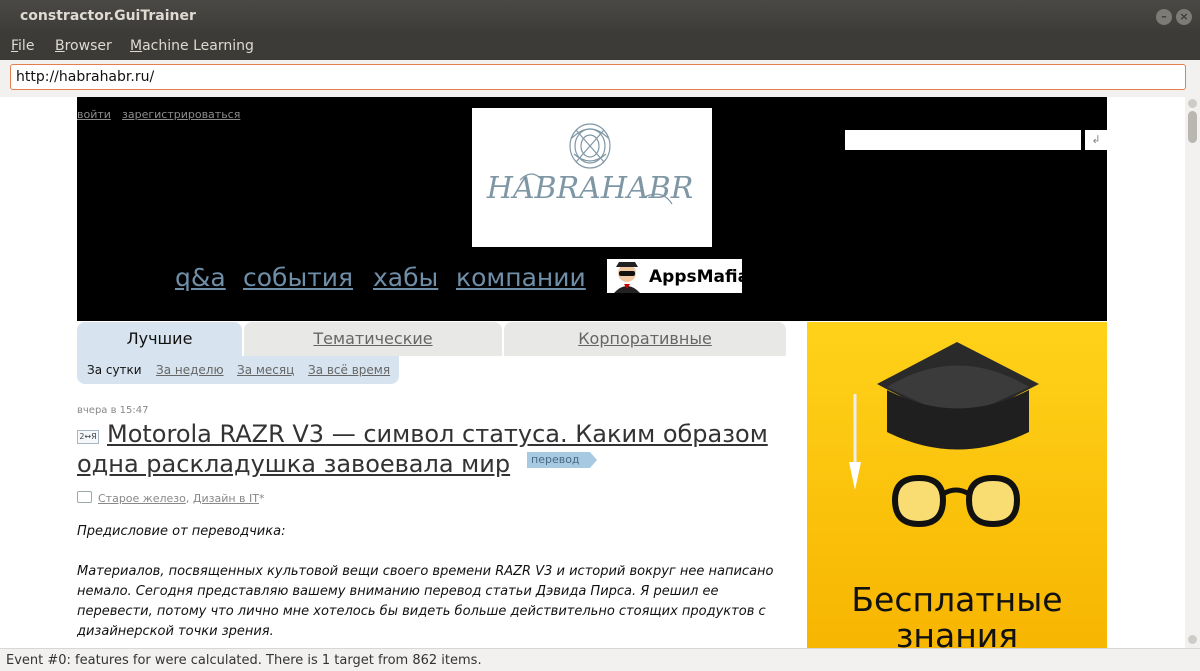 This screenshot has height=671, width=1200. I want to click on ad-banner: Бесплатные знания, so click(957, 485).